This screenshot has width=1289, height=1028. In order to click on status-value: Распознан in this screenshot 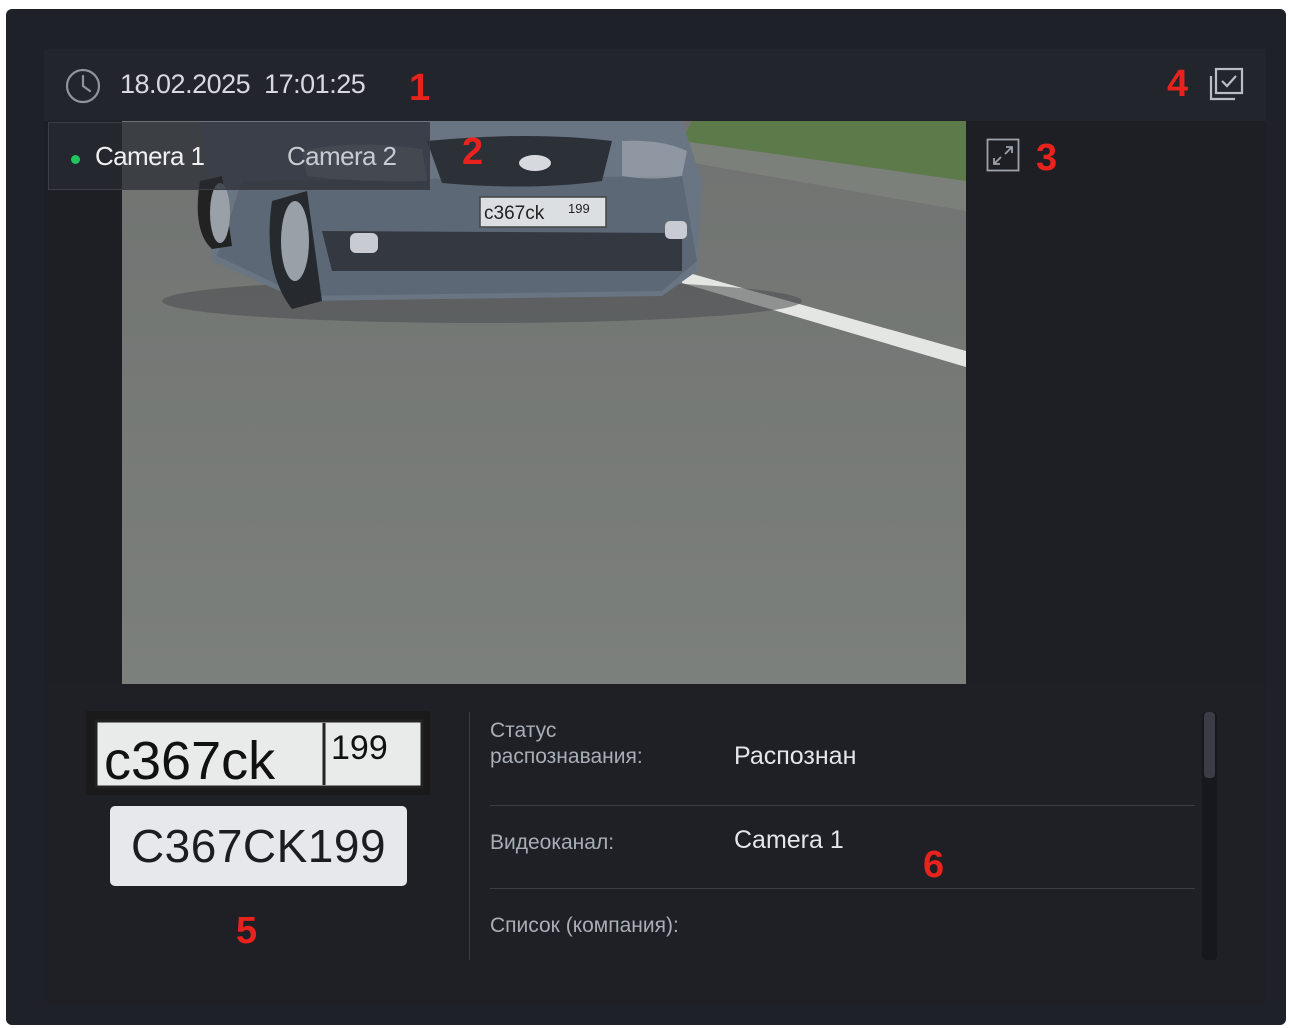, I will do `click(795, 756)`.